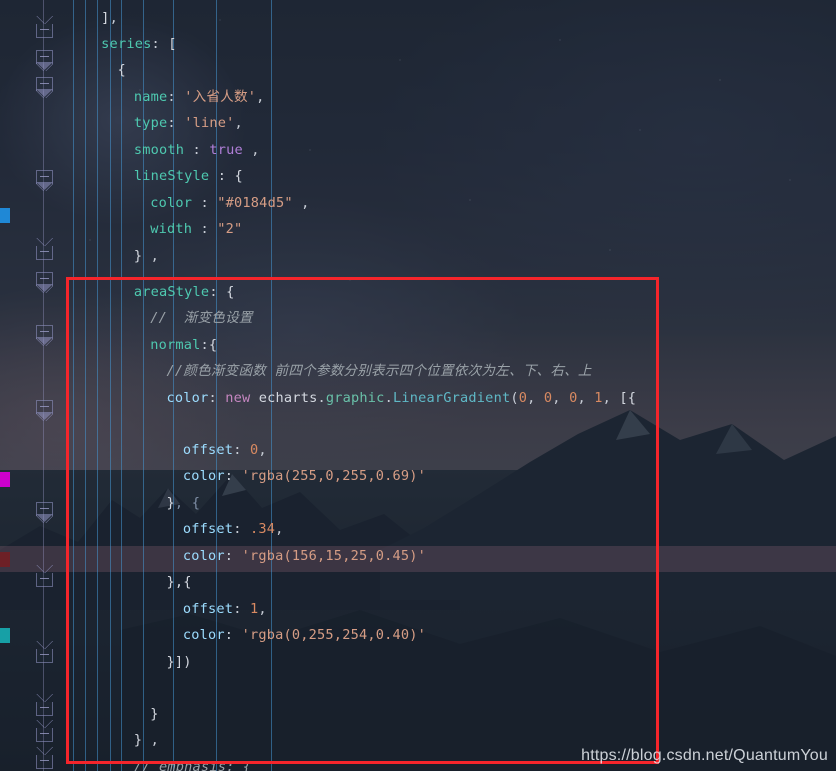 Image resolution: width=836 pixels, height=771 pixels. I want to click on code-token: }, so click(138, 256).